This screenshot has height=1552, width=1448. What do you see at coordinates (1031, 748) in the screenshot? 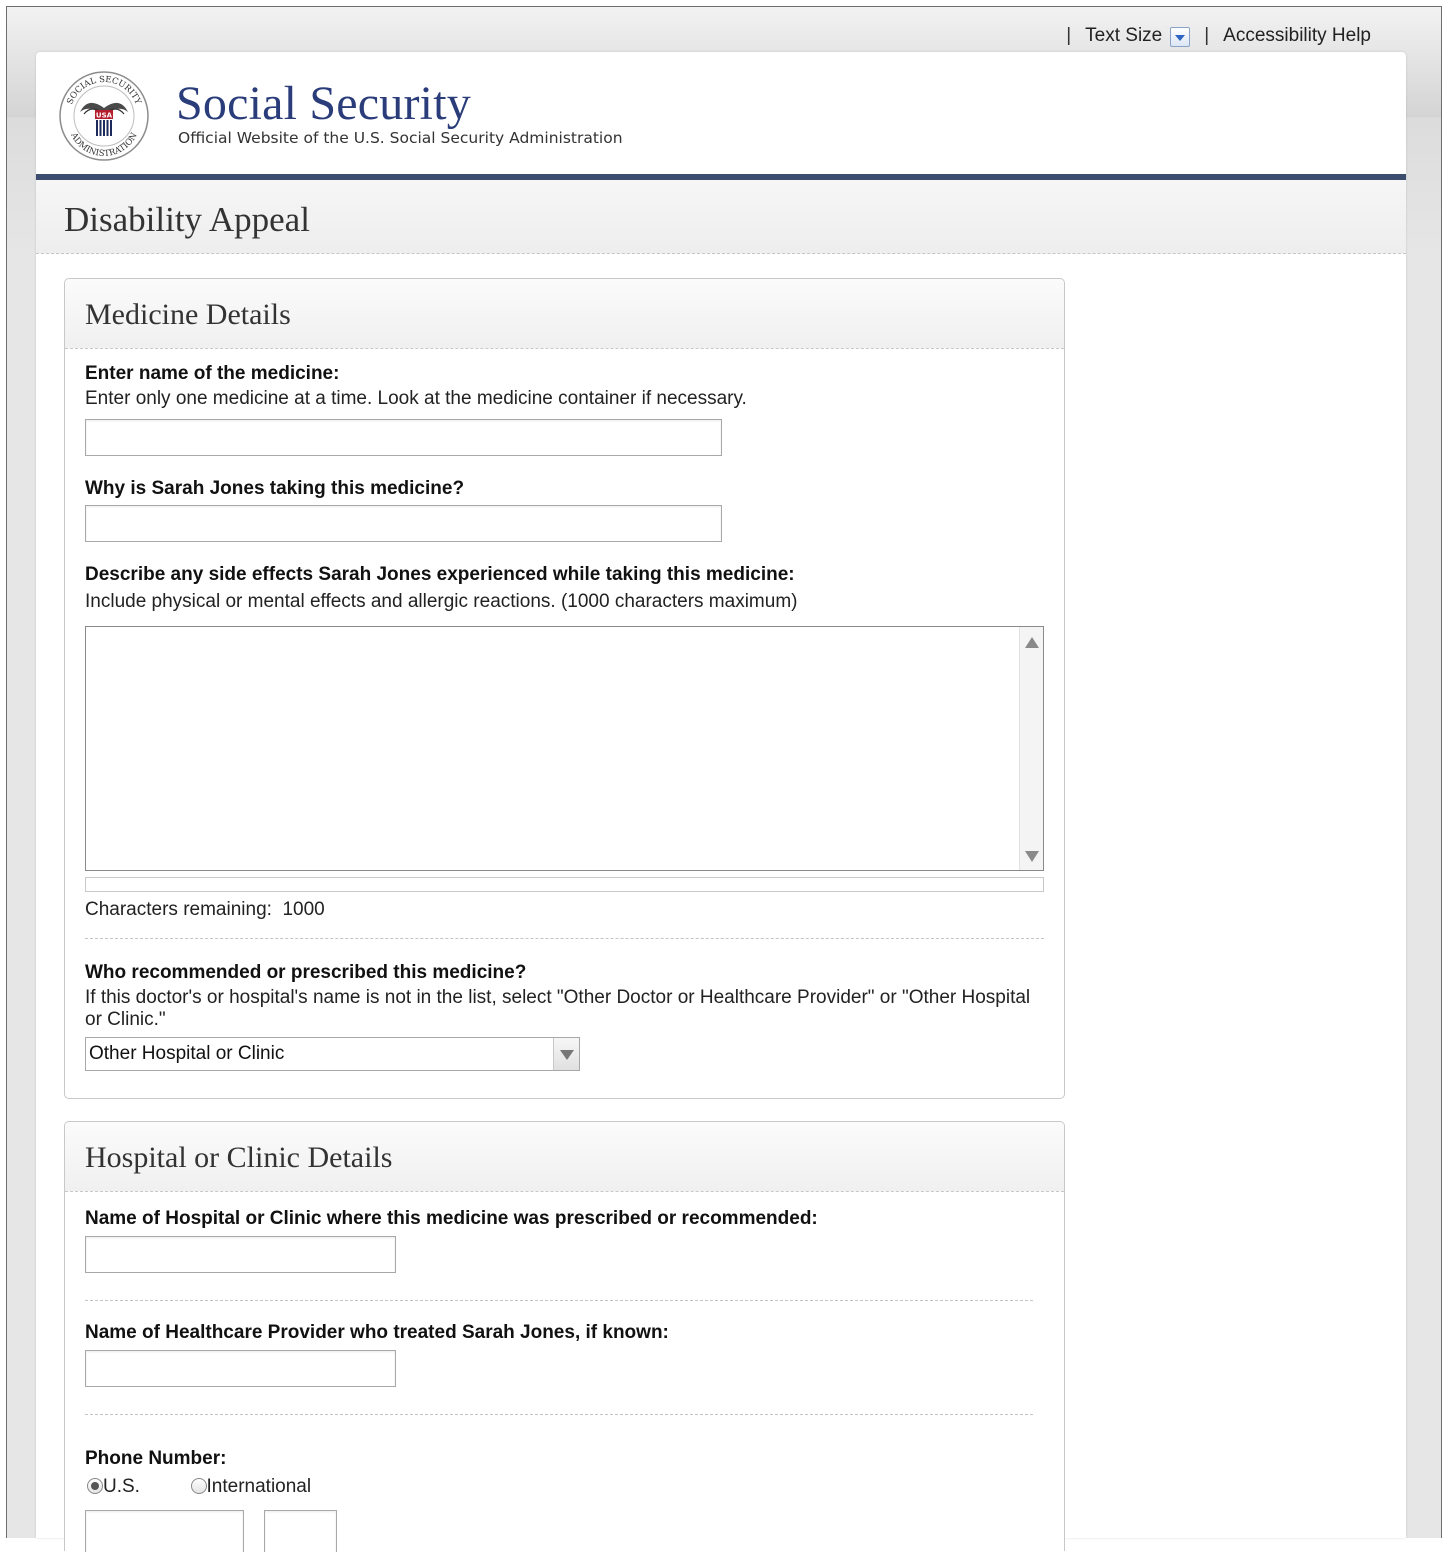
I see `textarea-scrollbar` at bounding box center [1031, 748].